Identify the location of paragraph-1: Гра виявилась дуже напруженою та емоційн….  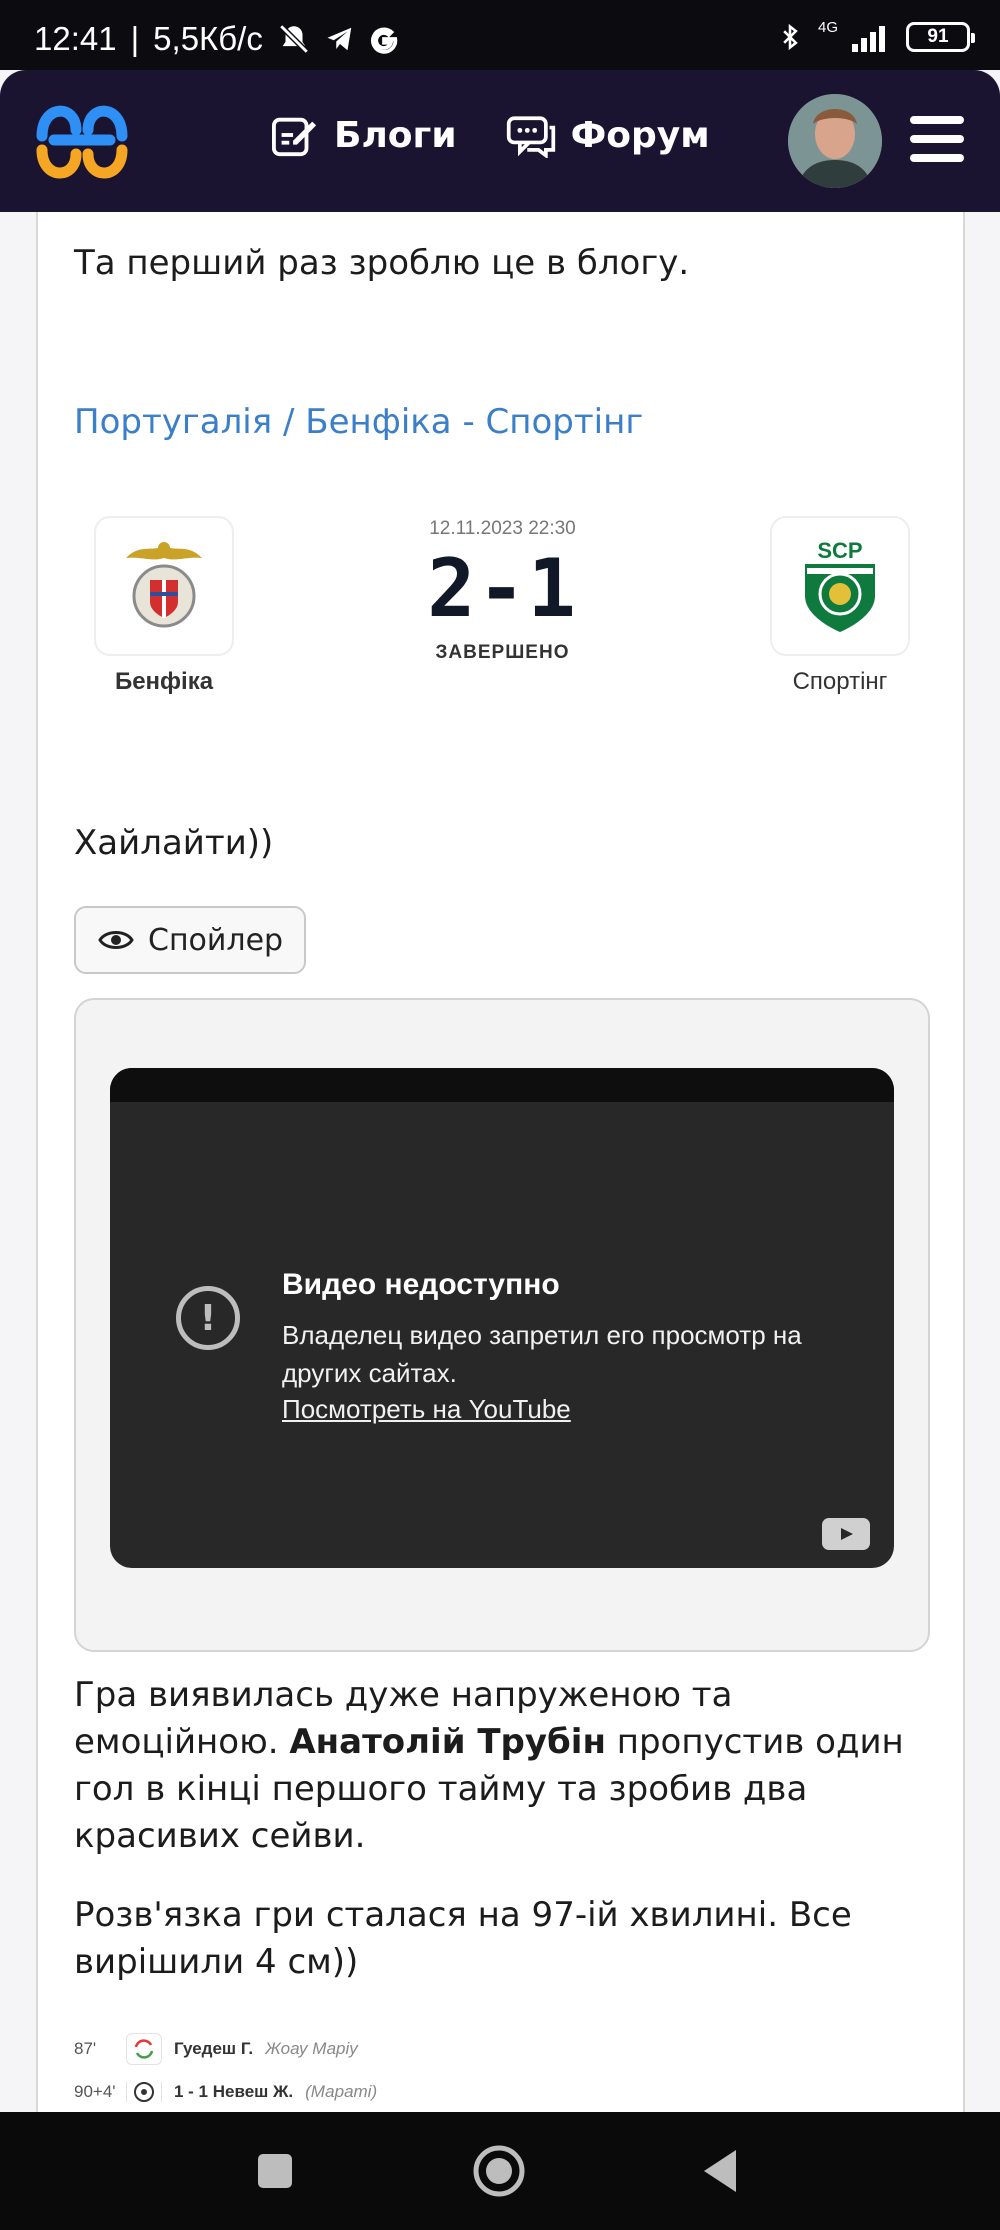
(489, 1765).